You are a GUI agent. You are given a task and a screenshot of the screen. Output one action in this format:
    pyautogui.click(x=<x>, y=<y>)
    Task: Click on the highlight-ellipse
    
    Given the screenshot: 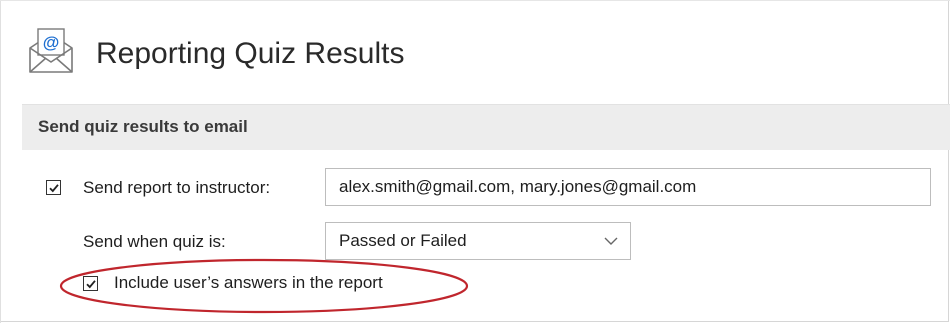 What is the action you would take?
    pyautogui.click(x=264, y=286)
    